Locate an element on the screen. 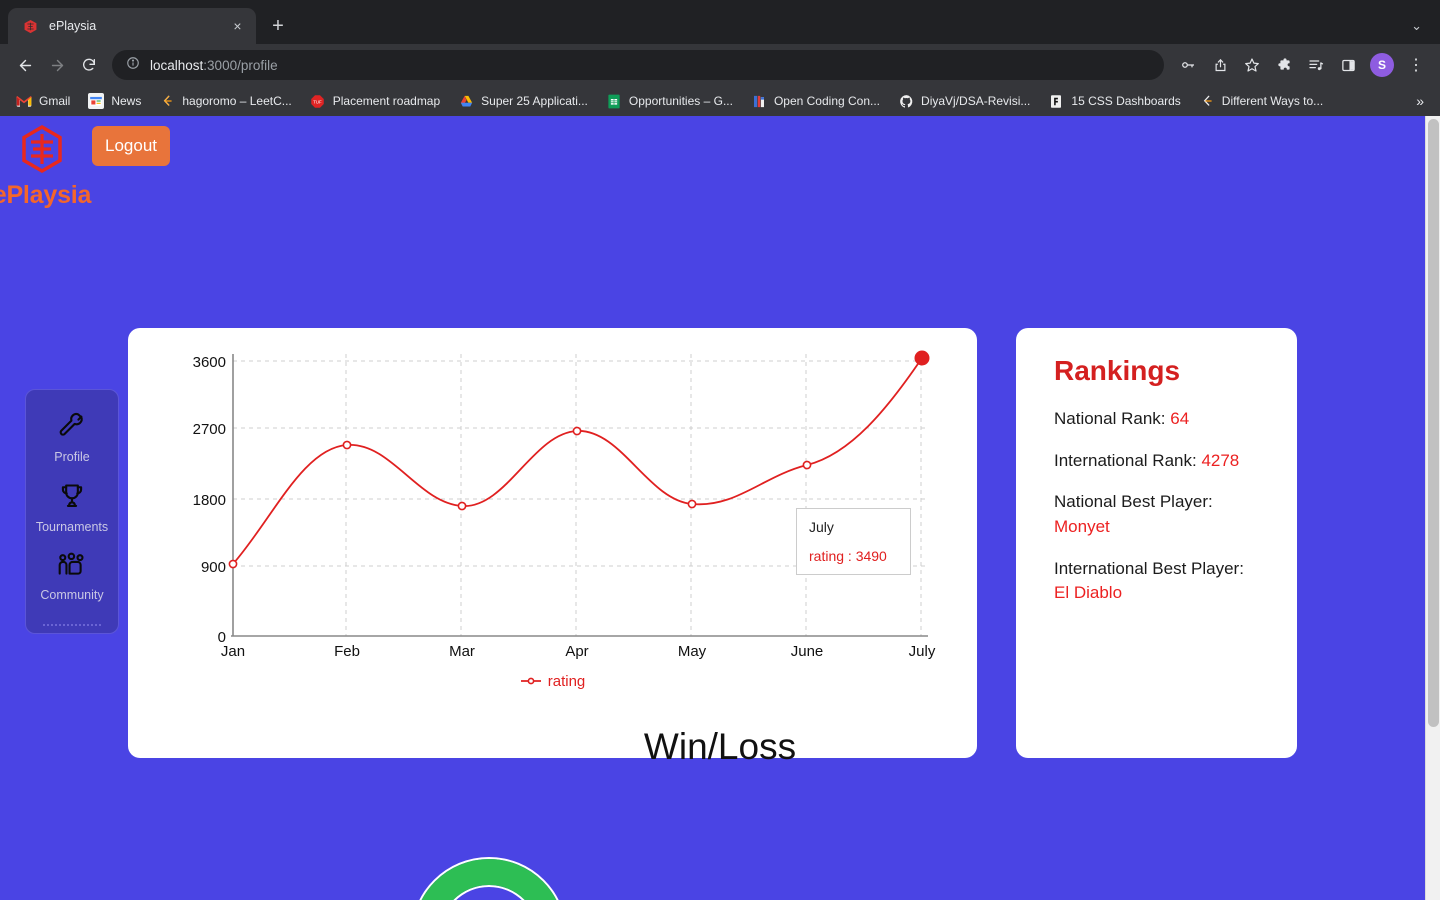 This screenshot has width=1440, height=900. svg-text: June is located at coordinates (807, 651).